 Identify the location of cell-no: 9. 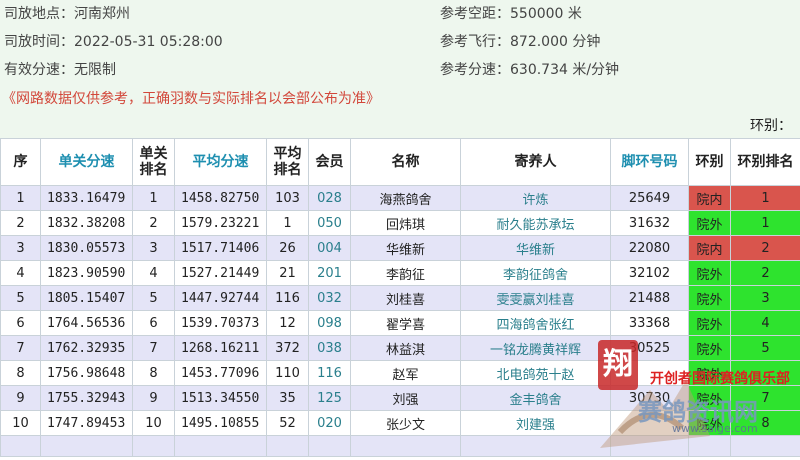
(21, 398).